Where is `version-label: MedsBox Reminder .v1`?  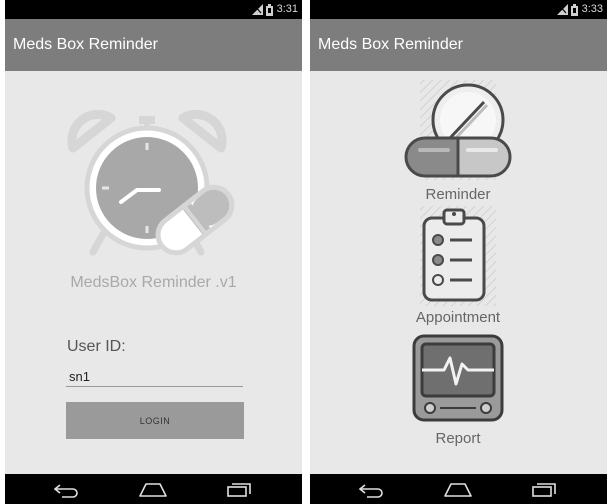 version-label: MedsBox Reminder .v1 is located at coordinates (153, 282).